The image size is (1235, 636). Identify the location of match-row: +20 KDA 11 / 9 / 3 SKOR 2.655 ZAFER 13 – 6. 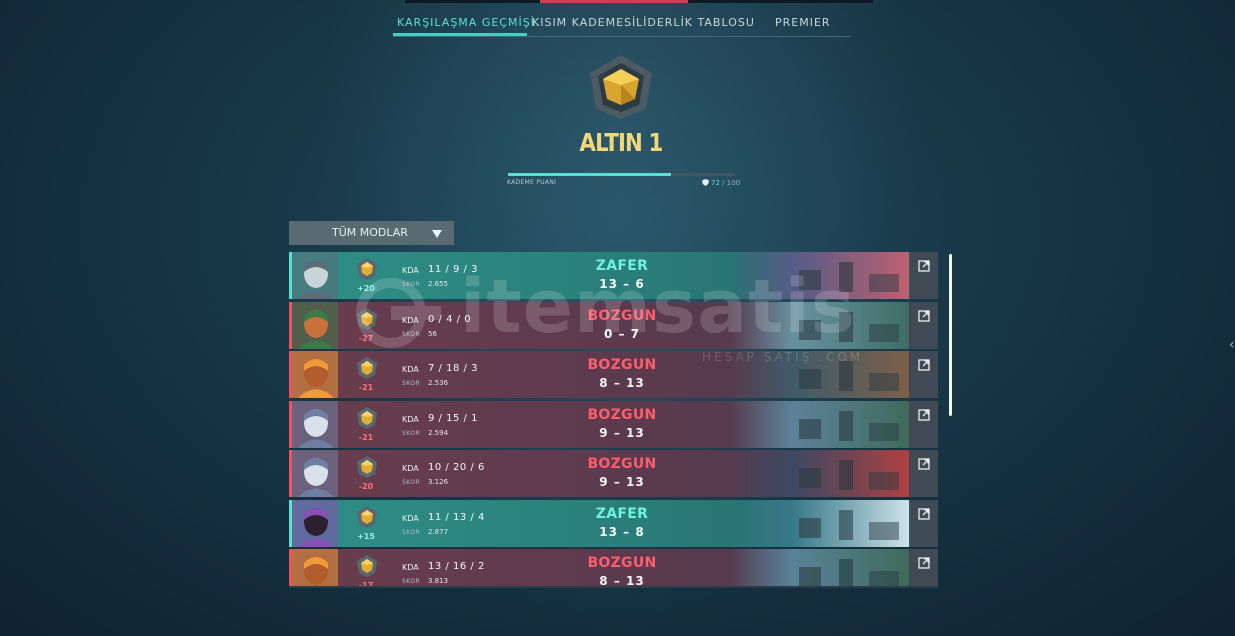
(613, 275).